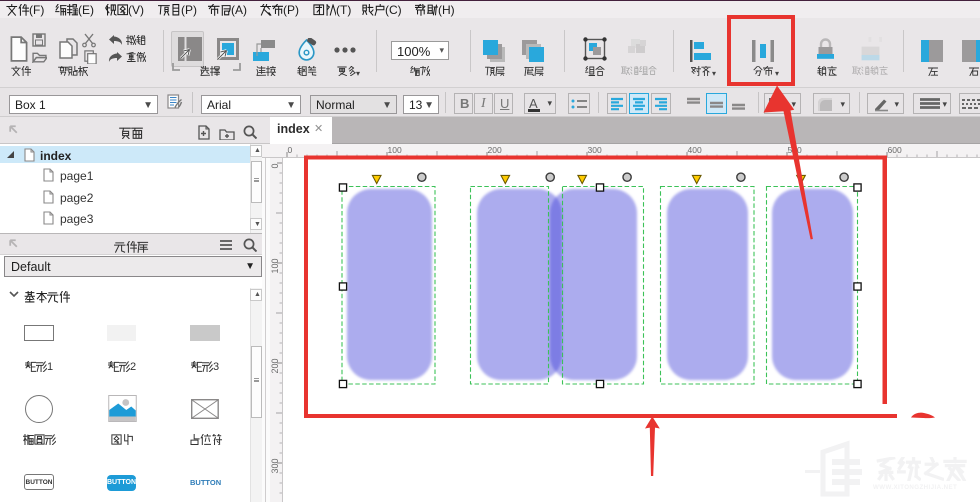 This screenshot has width=980, height=502. What do you see at coordinates (695, 150) in the screenshot?
I see `svg-text: 400` at bounding box center [695, 150].